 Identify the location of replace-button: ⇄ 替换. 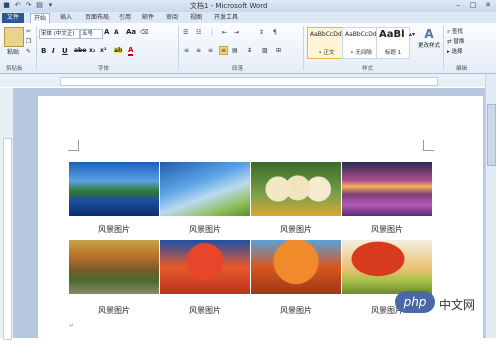
(455, 41).